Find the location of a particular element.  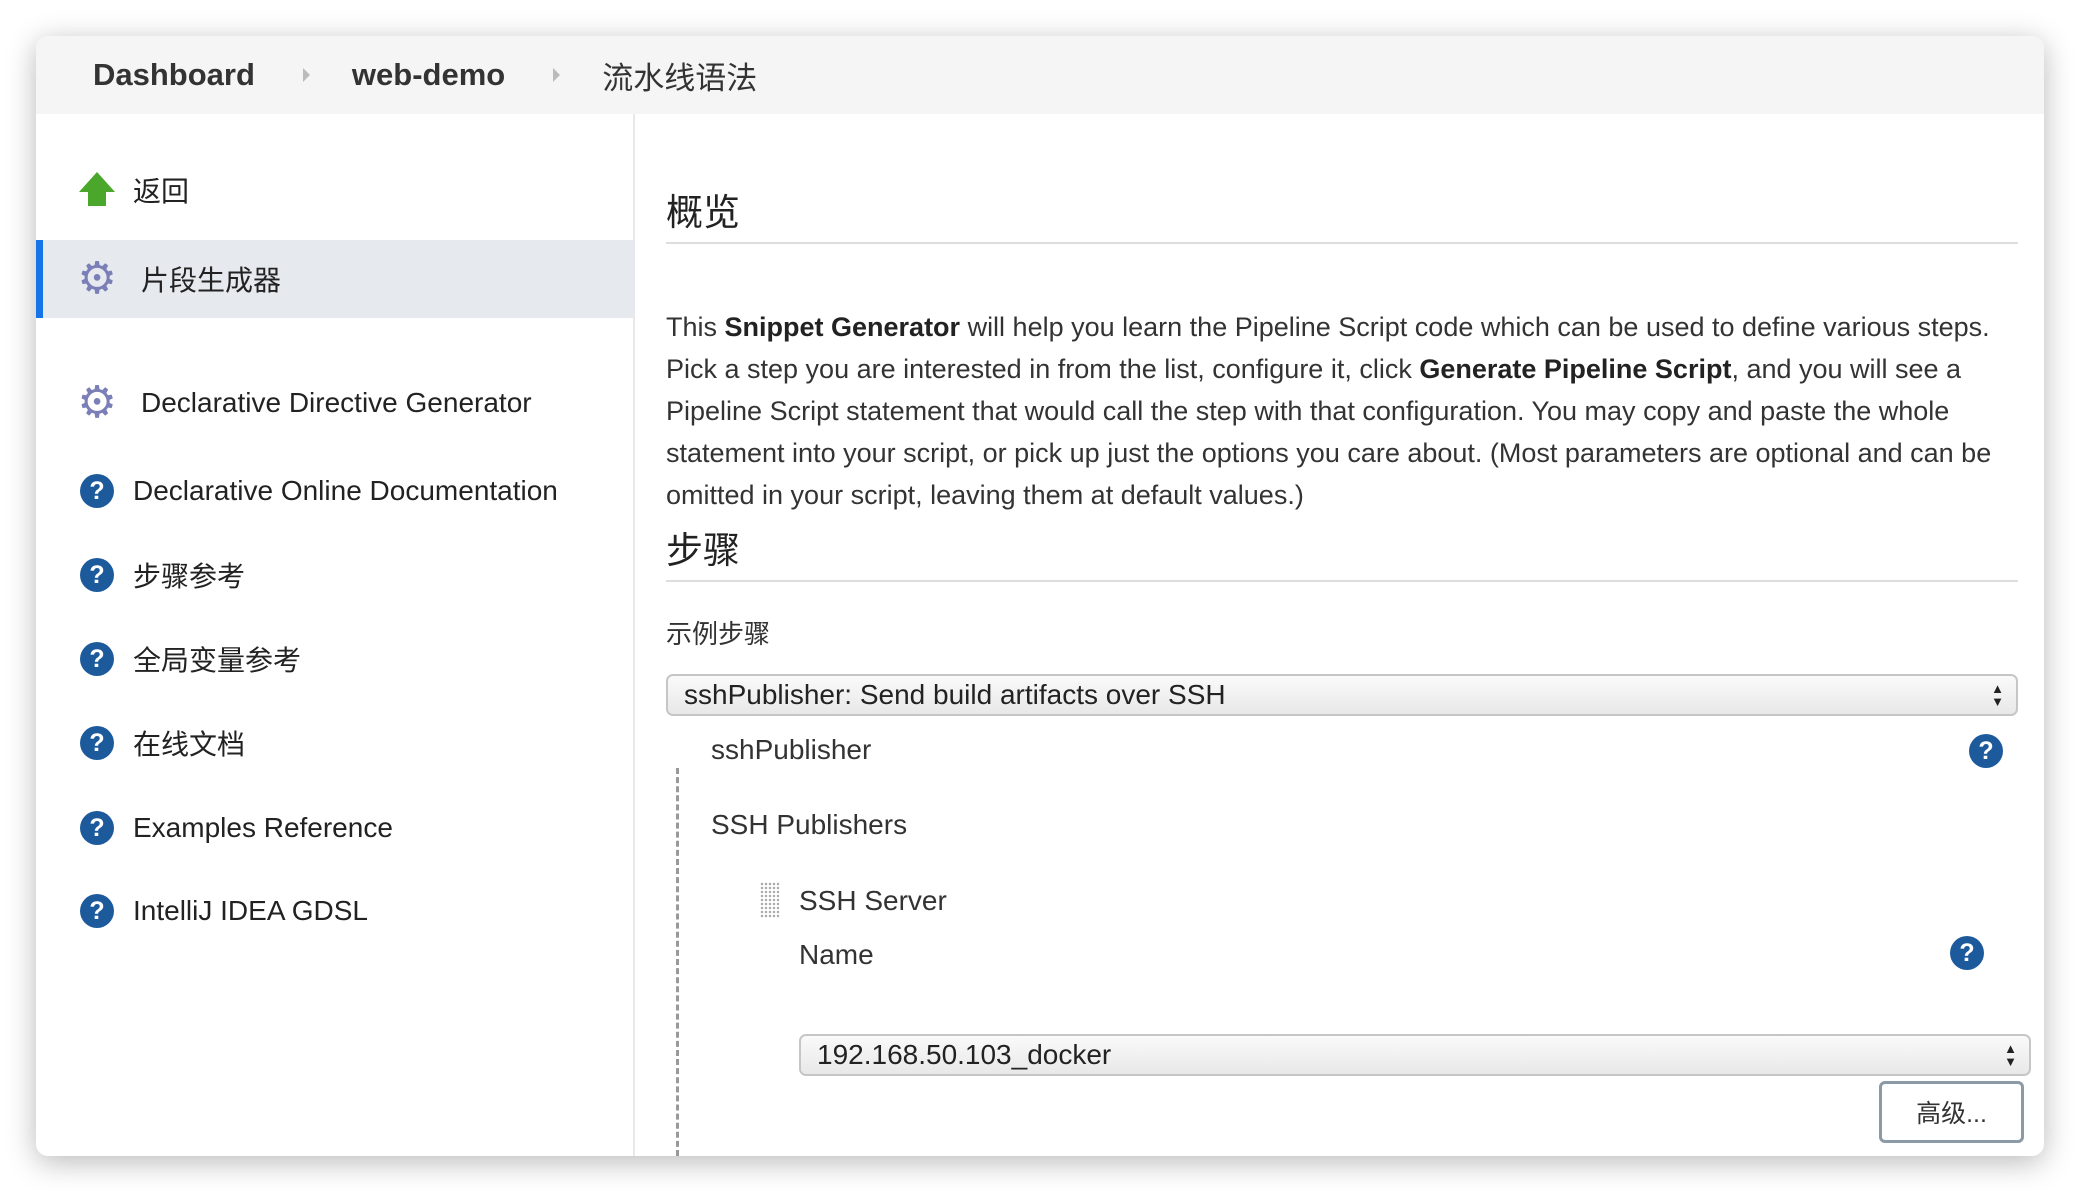

sidebar-item-label: 片段生成器 is located at coordinates (211, 280).